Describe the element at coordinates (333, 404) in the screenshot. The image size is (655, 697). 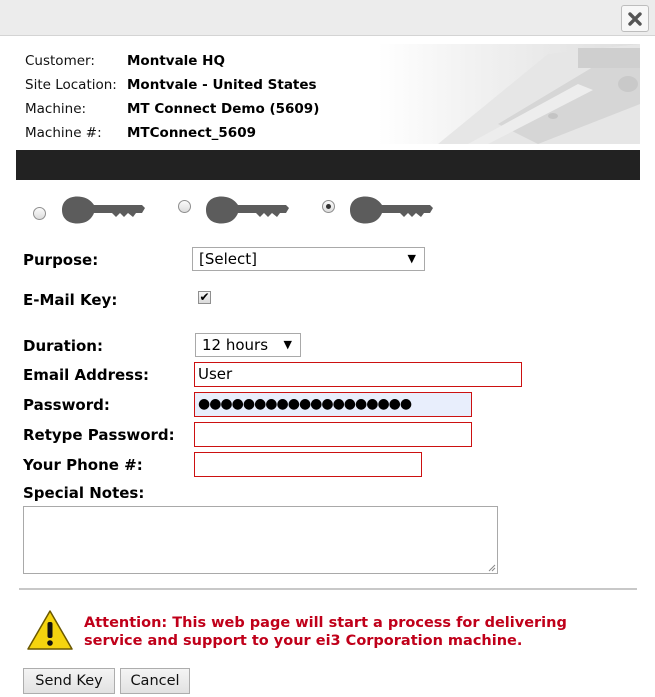
I see `password-input: ●●●●●●●●●●●●●●●●●●●` at that location.